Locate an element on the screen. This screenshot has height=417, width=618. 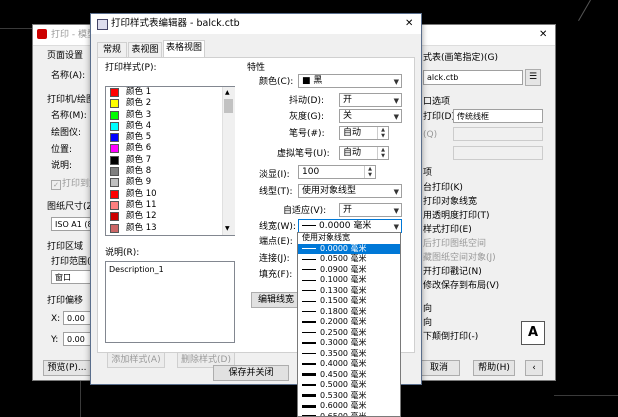
editor-title: 打印样式表编辑器 - balck.ctb is located at coordinates (175, 23).